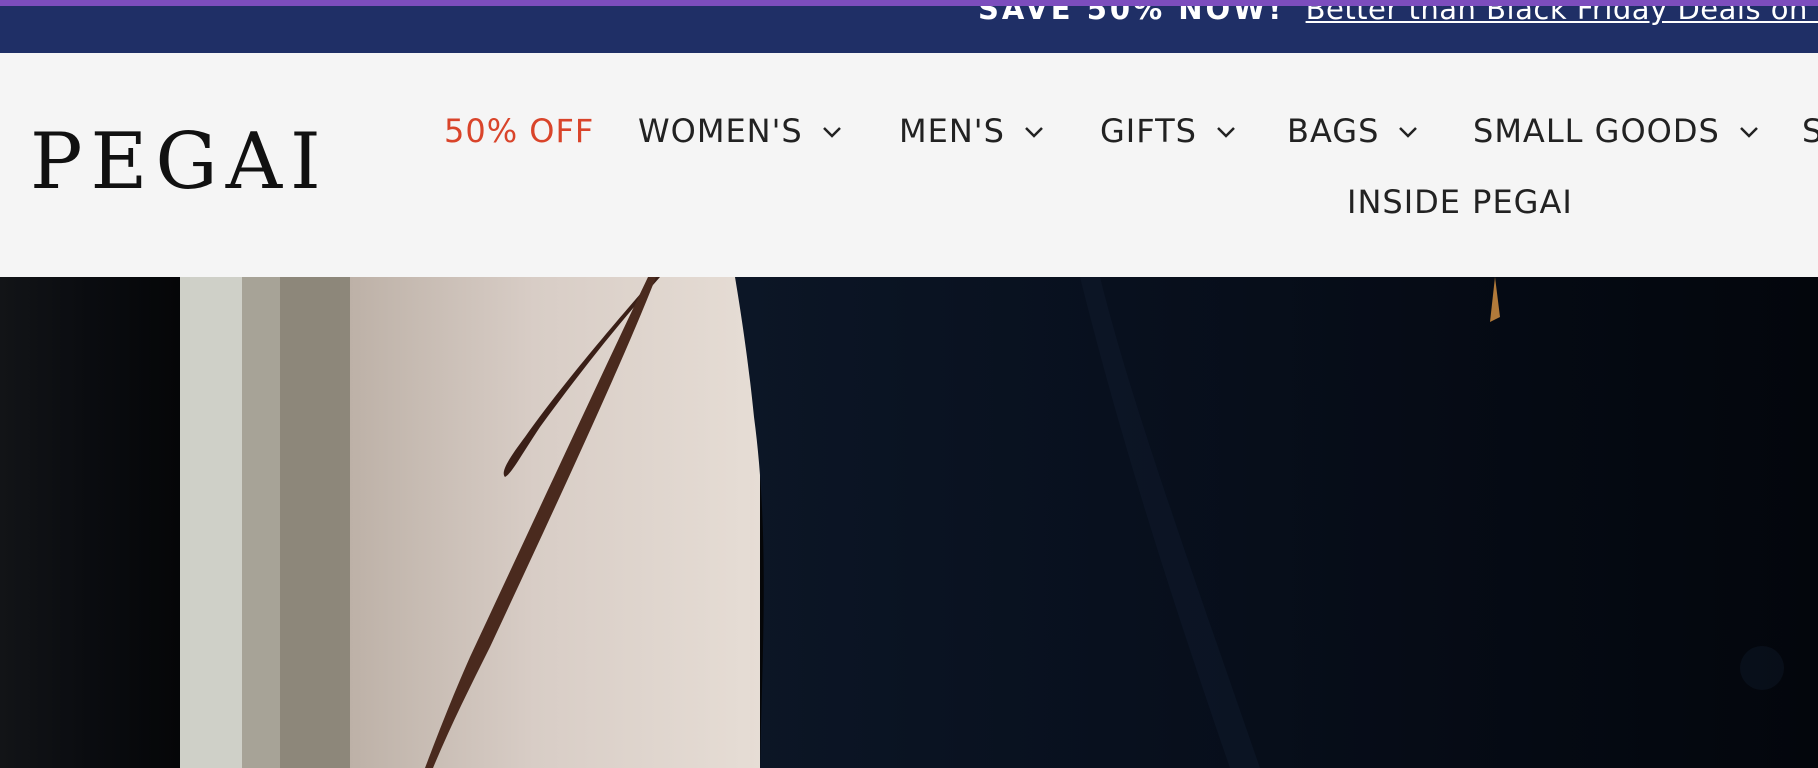 Image resolution: width=1818 pixels, height=768 pixels. I want to click on nav-item-cut-off-label: S, so click(1810, 131).